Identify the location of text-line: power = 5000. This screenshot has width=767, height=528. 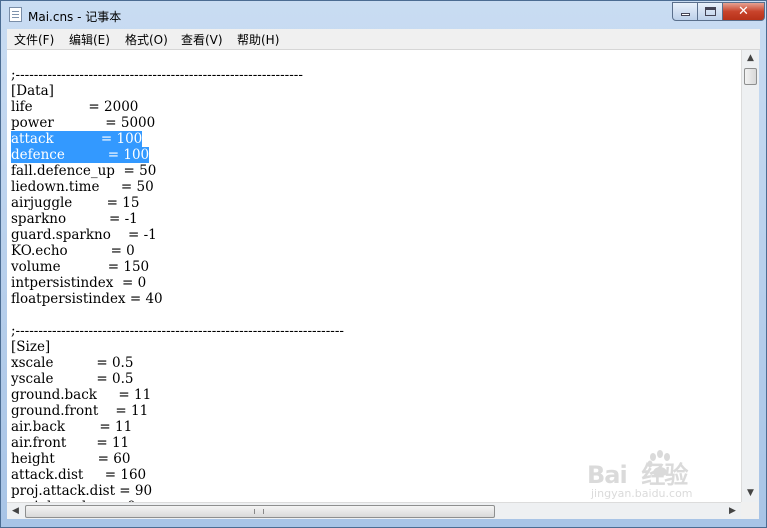
(177, 123).